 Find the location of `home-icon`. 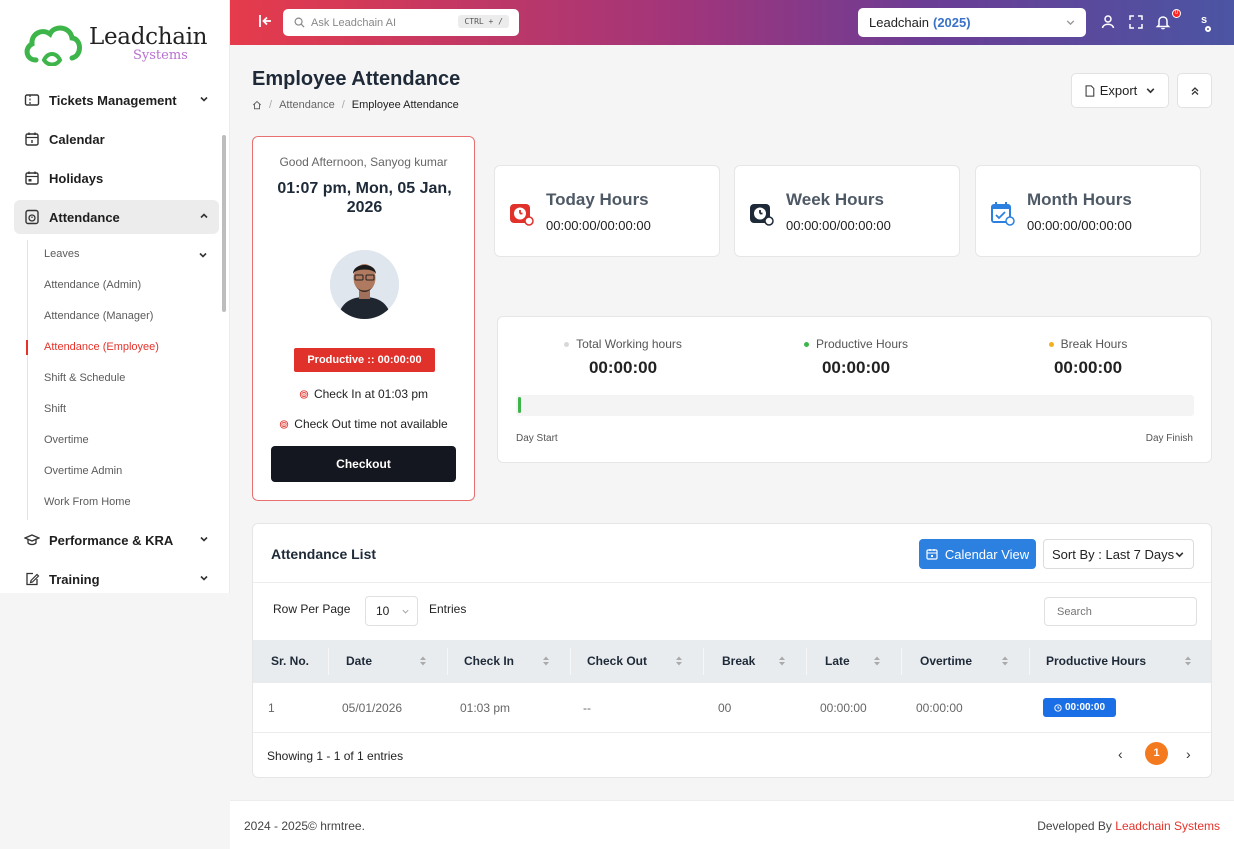

home-icon is located at coordinates (257, 105).